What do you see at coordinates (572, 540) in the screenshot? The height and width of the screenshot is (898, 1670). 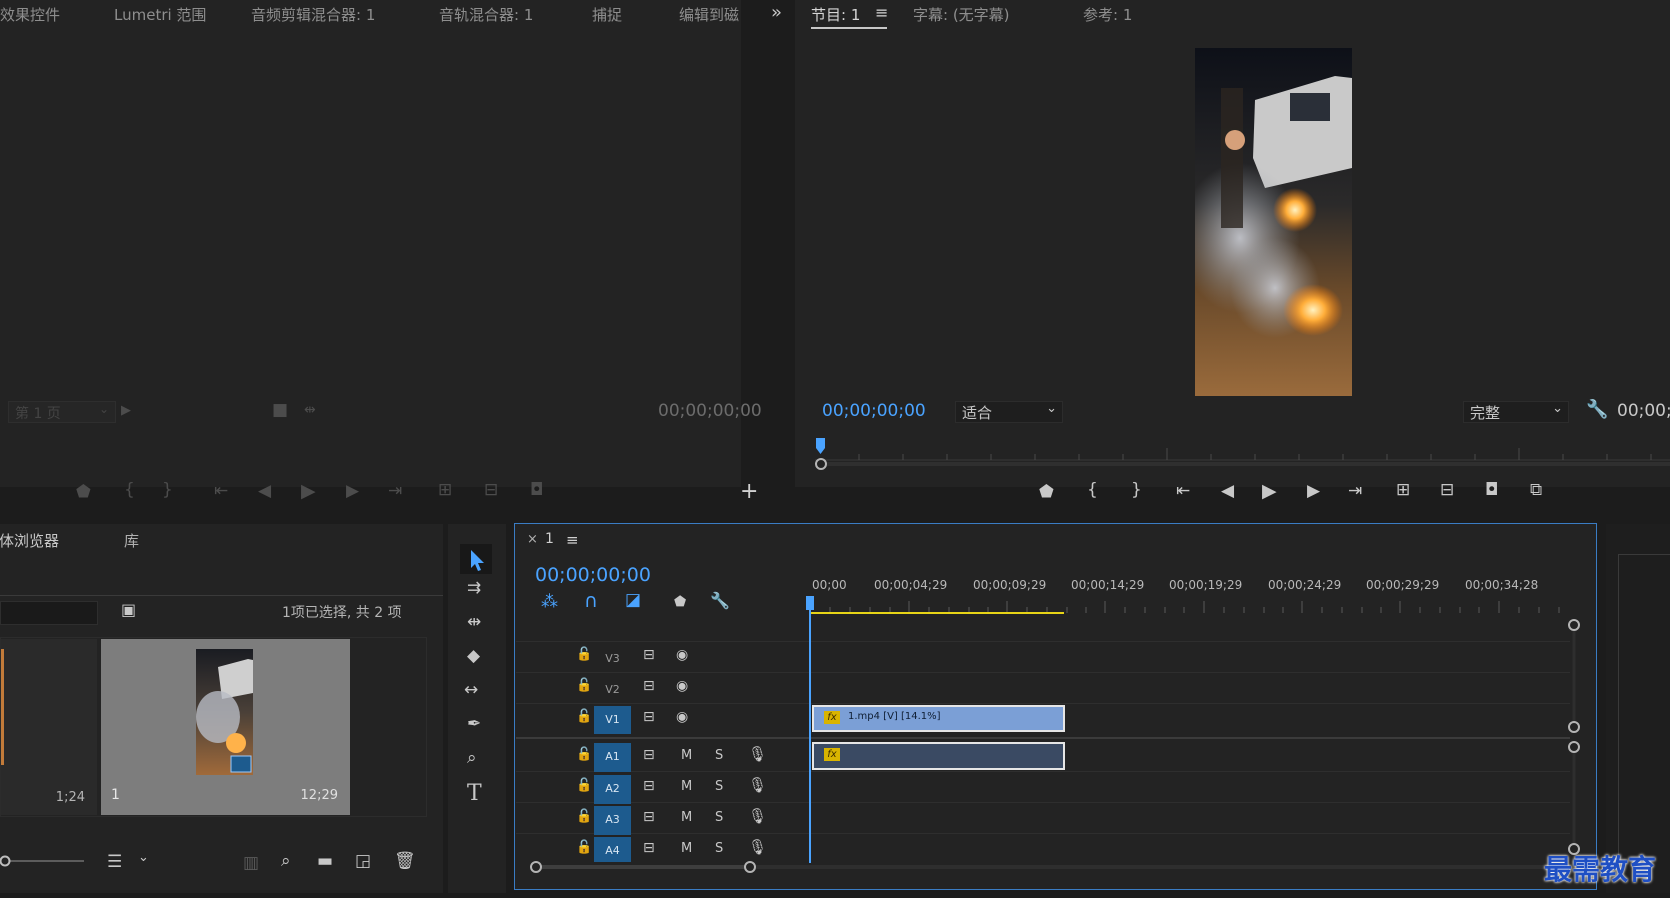 I see `timeline-menu-icon: ≡` at bounding box center [572, 540].